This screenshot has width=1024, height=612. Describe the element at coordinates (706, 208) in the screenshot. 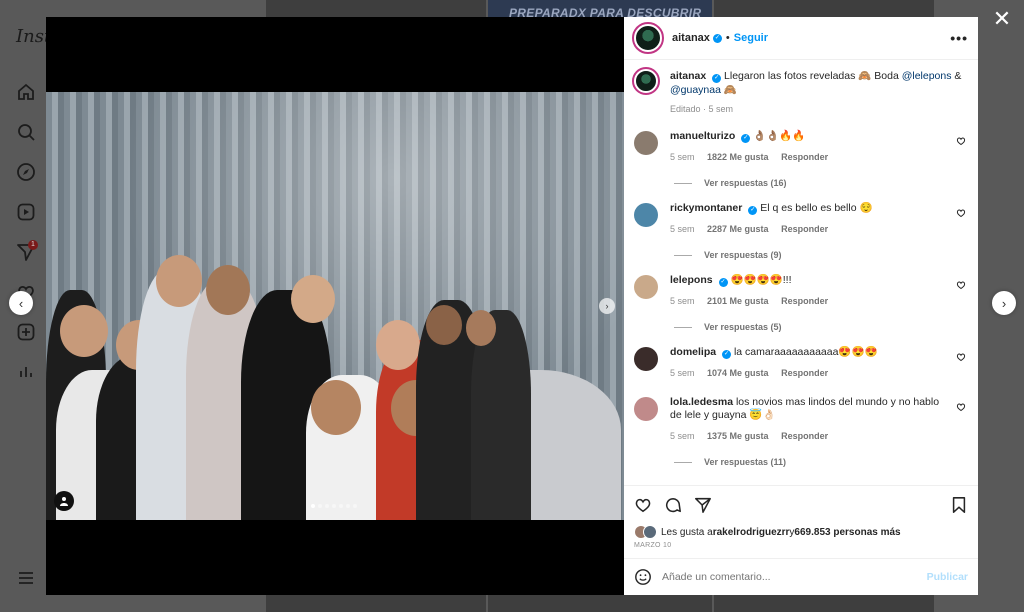

I see `commenter-username: rickymontaner` at that location.